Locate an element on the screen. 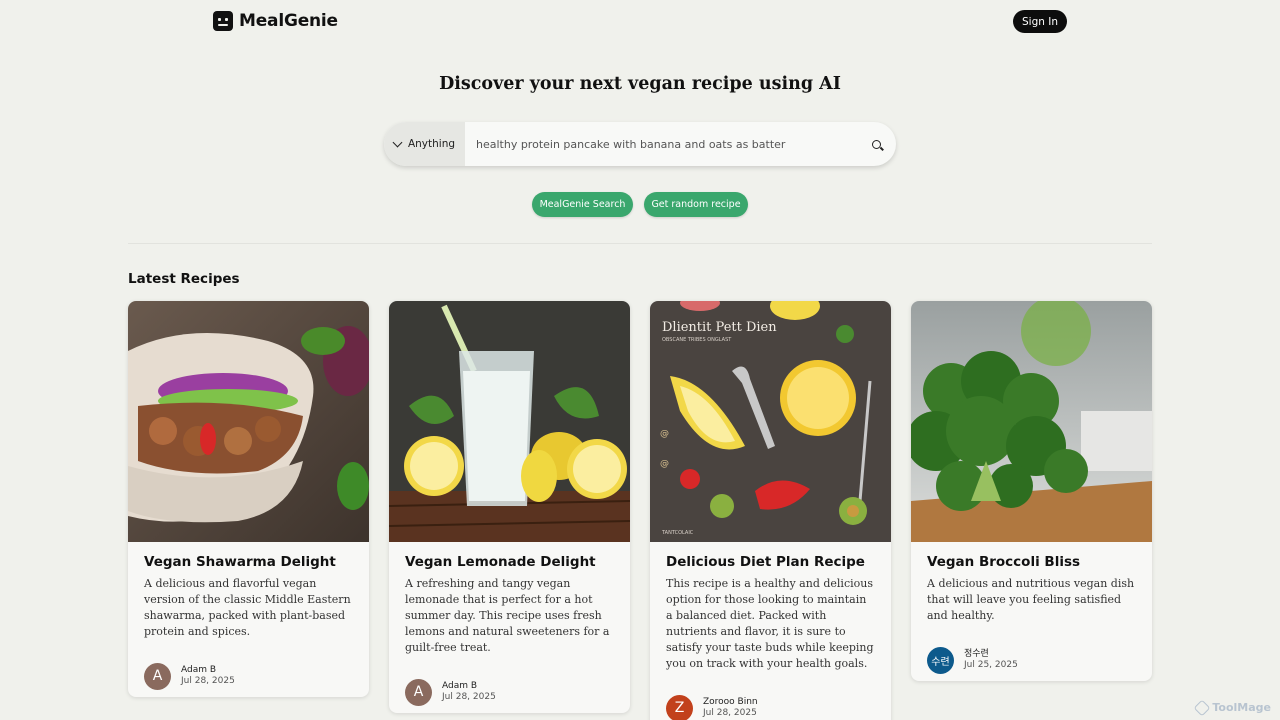 This screenshot has height=720, width=1280. top-bar: MealGenie Sign In is located at coordinates (640, 22).